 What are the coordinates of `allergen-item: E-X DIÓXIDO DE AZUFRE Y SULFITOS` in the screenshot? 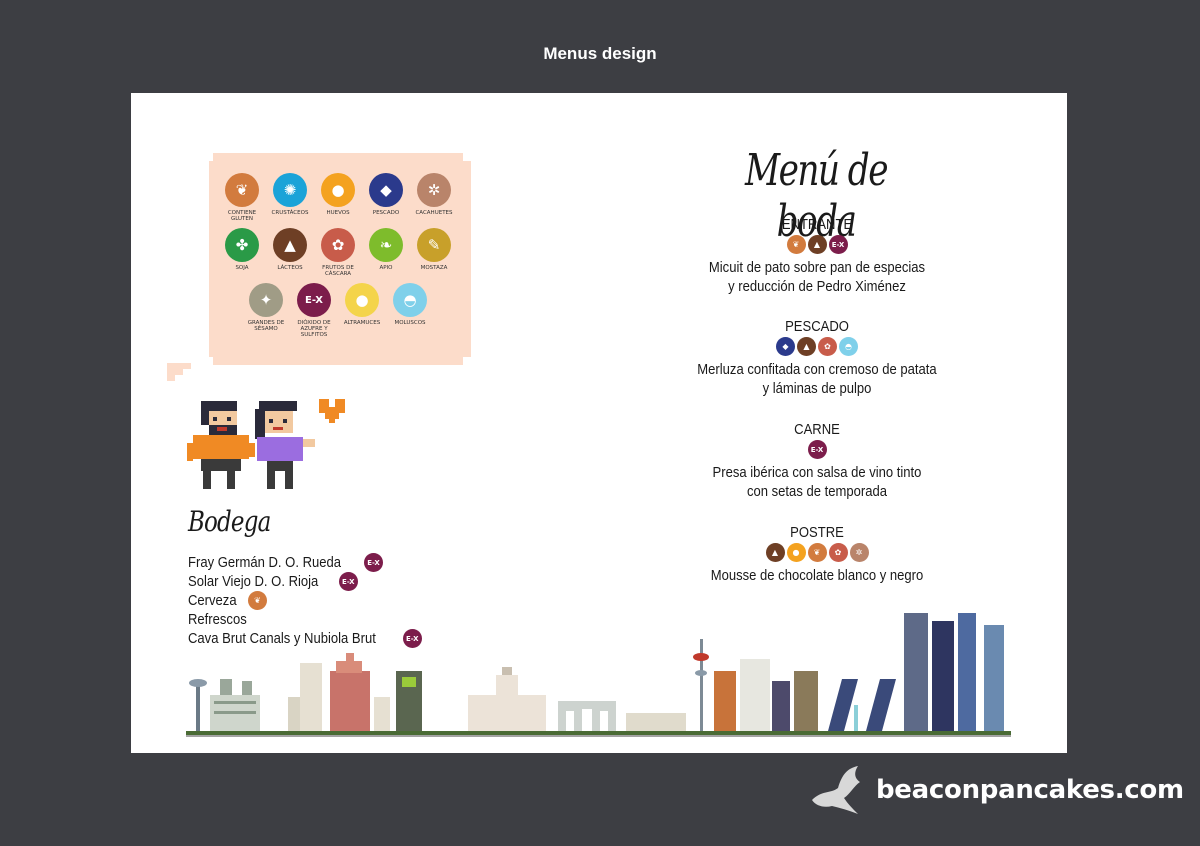 It's located at (314, 310).